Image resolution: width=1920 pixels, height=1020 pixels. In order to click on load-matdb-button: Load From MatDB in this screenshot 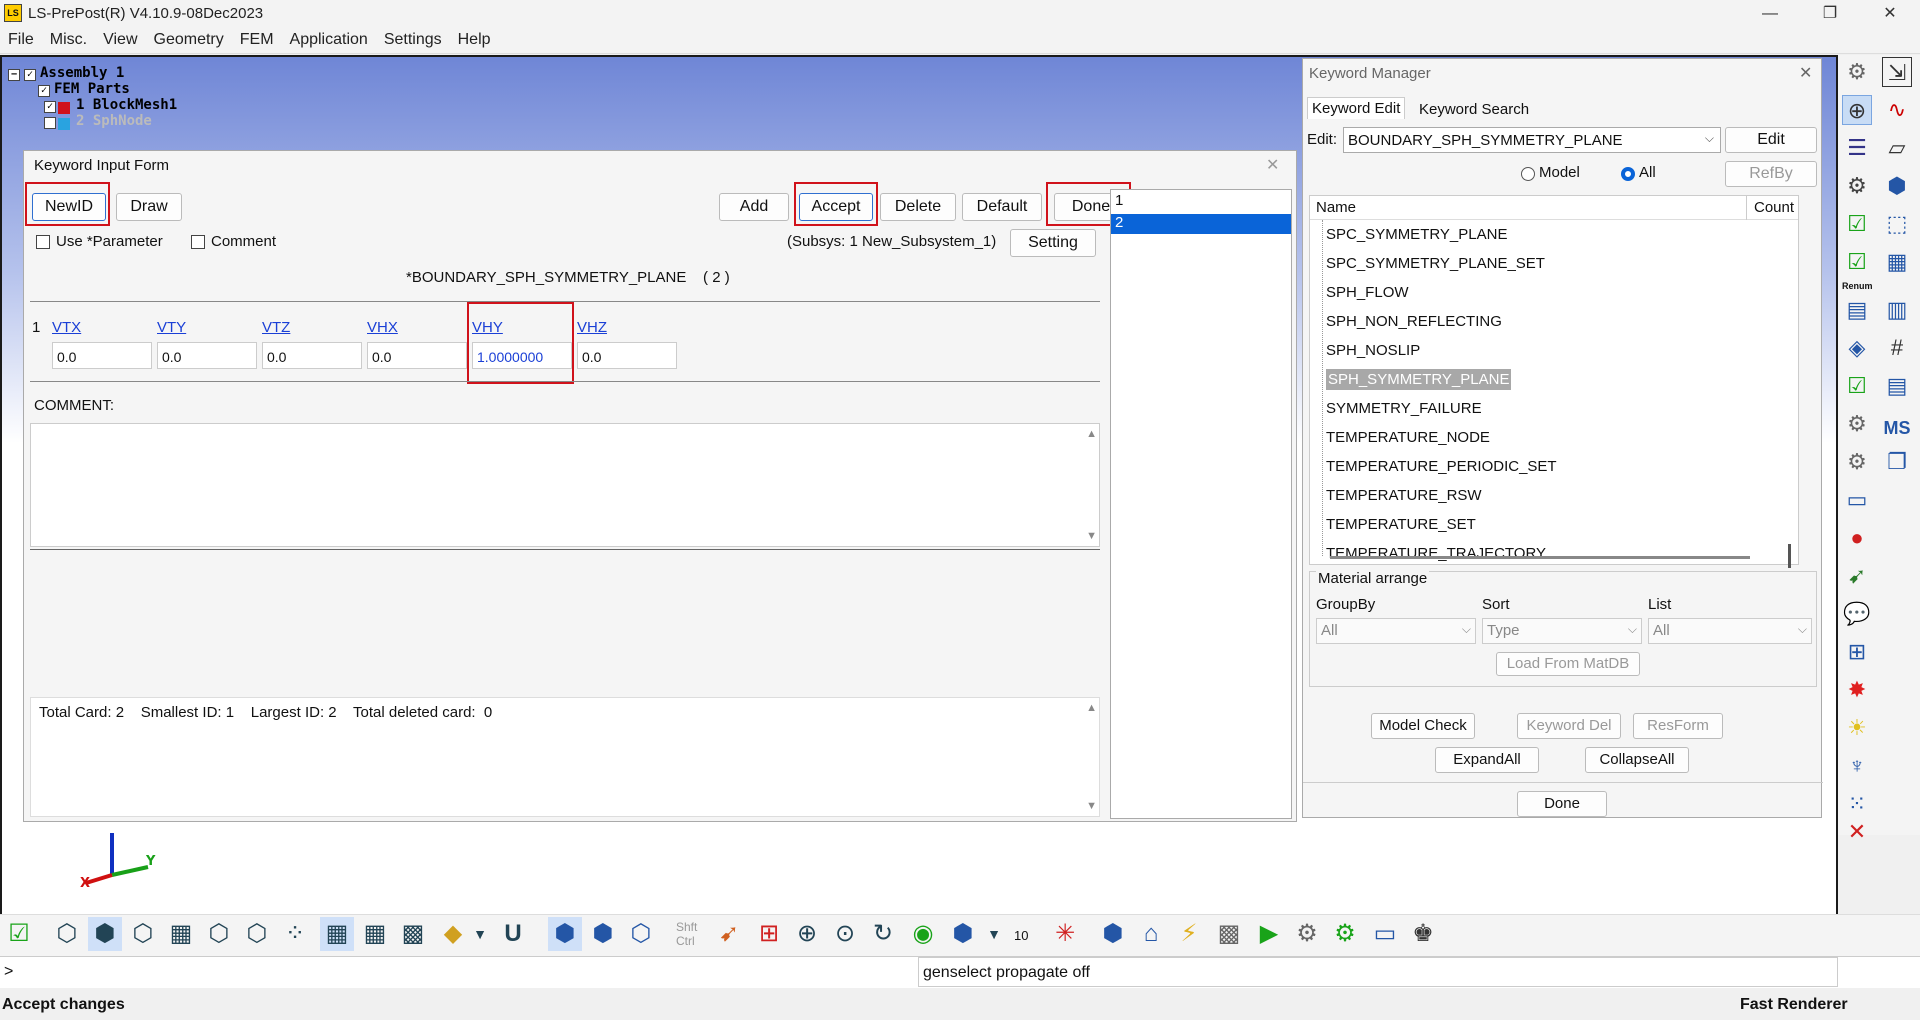, I will do `click(1568, 664)`.